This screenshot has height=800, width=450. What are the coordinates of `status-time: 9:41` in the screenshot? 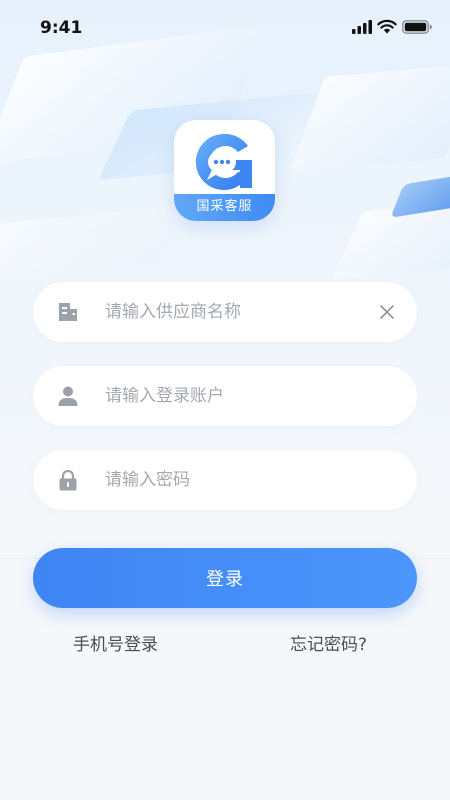 It's located at (61, 28).